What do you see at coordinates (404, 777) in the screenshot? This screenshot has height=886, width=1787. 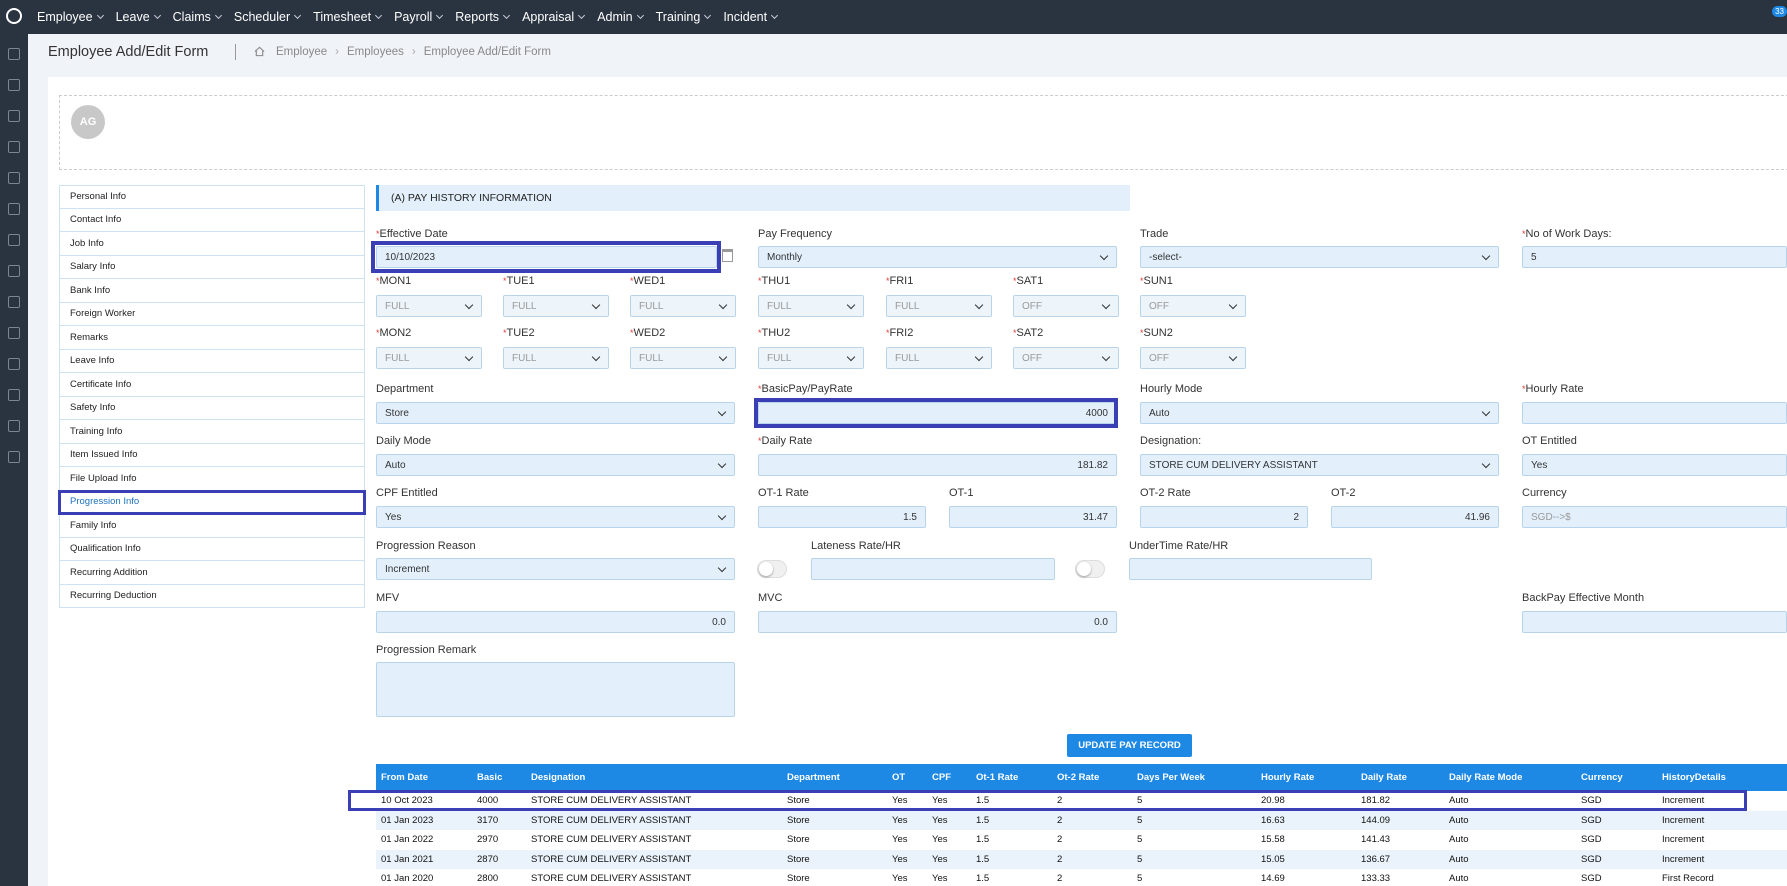 I see `column-header: From Date` at bounding box center [404, 777].